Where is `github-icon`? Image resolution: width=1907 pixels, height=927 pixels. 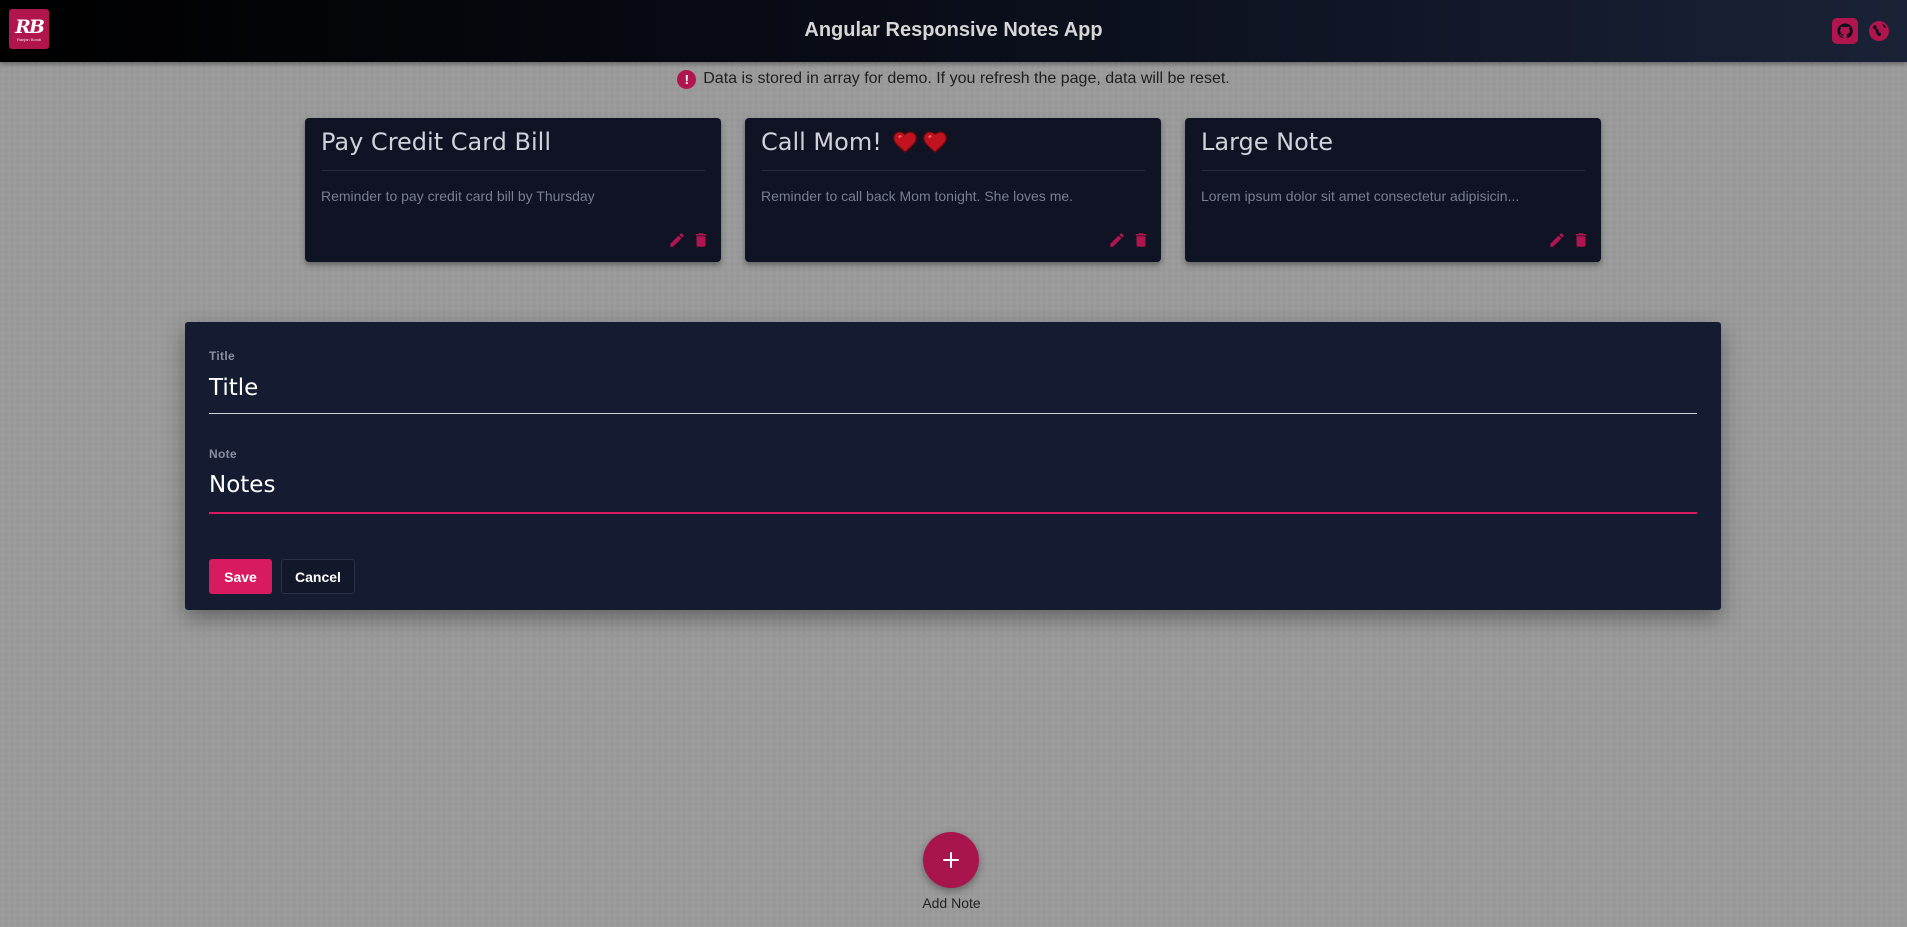
github-icon is located at coordinates (1845, 31).